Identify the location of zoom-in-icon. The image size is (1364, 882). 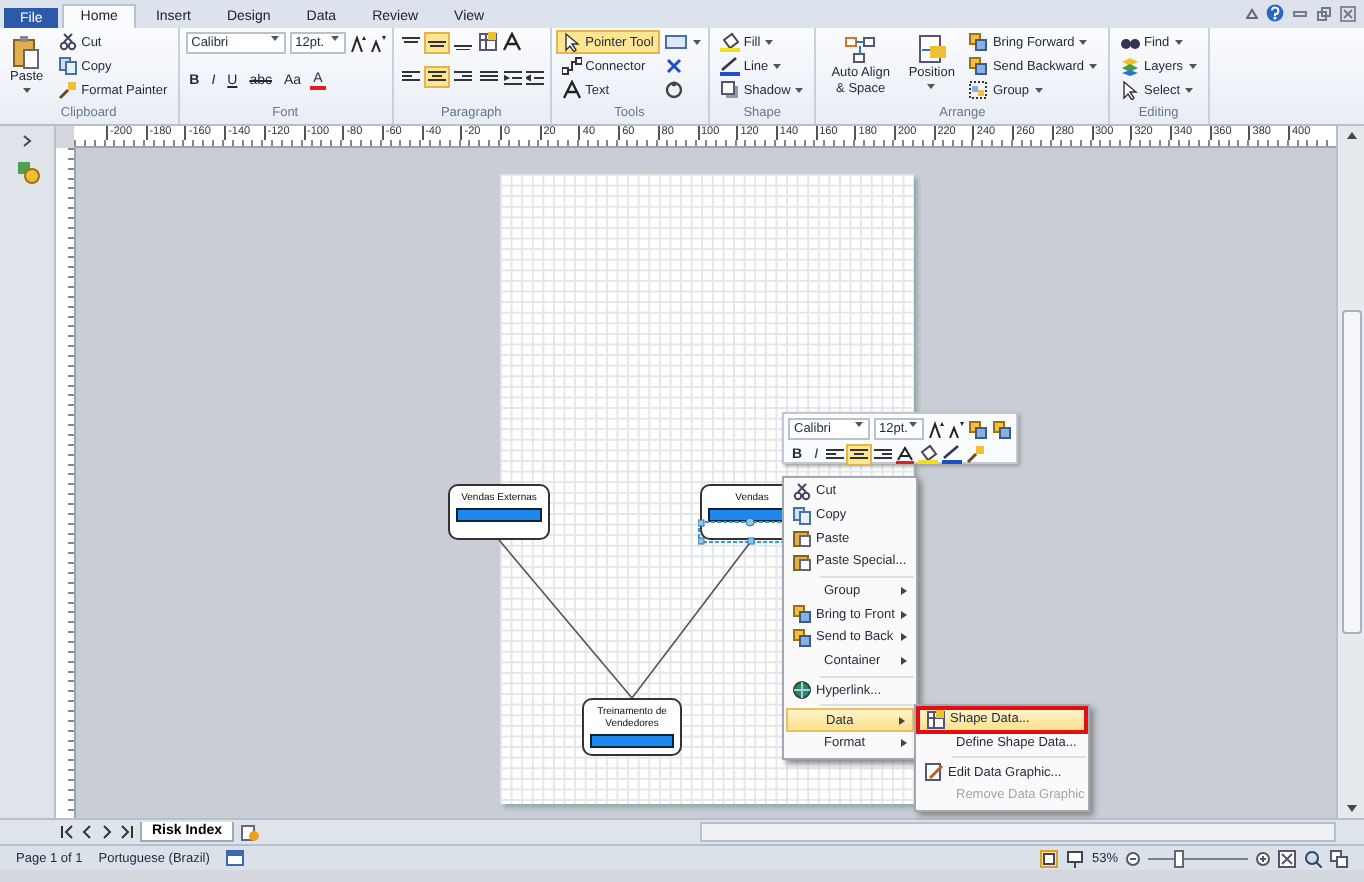
(1263, 858).